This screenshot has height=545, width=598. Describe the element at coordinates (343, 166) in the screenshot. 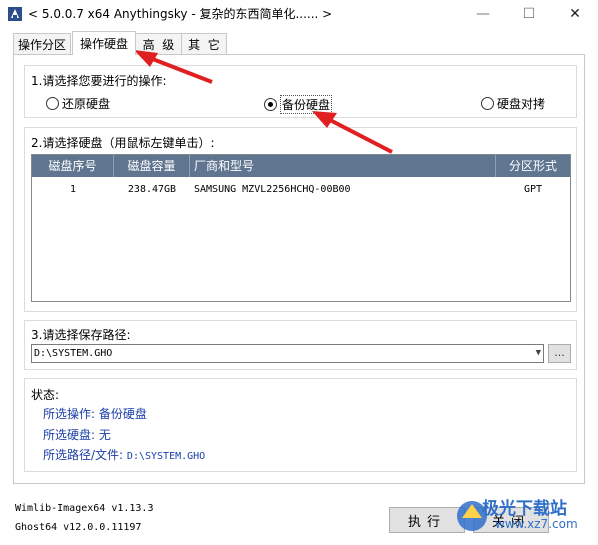

I see `column-header-model: 厂商和型号` at that location.